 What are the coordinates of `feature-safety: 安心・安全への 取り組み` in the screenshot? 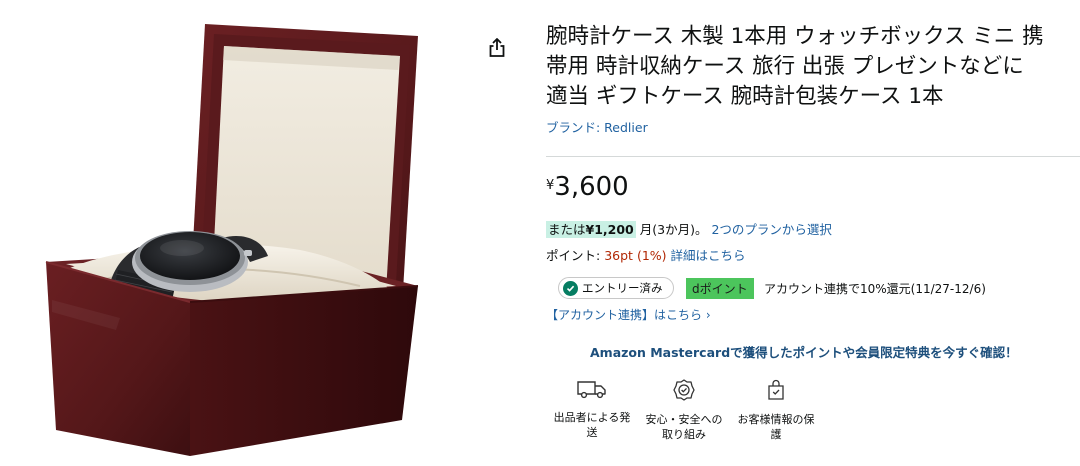 It's located at (684, 410).